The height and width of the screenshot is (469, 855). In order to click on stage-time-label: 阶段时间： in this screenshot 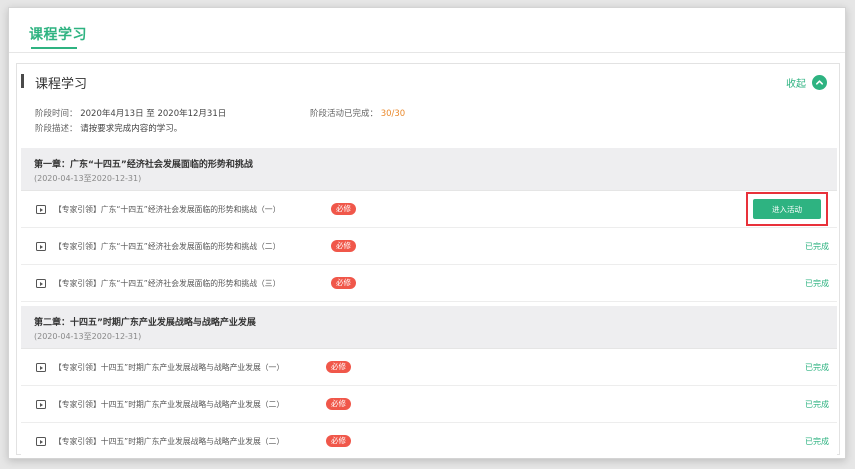, I will do `click(56, 114)`.